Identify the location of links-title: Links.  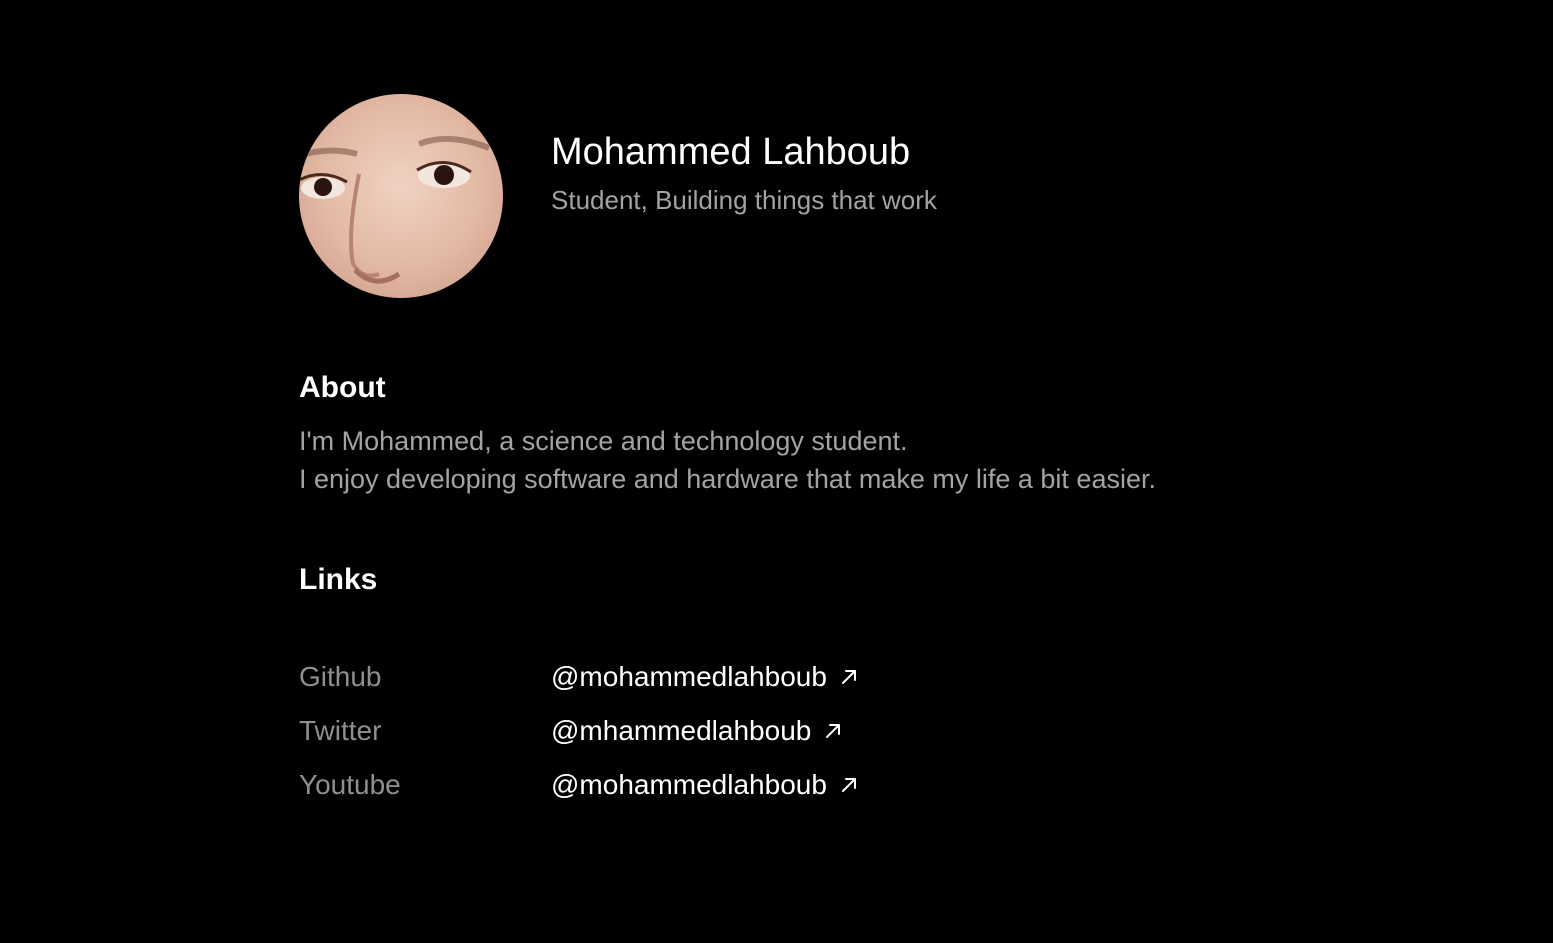
(338, 579).